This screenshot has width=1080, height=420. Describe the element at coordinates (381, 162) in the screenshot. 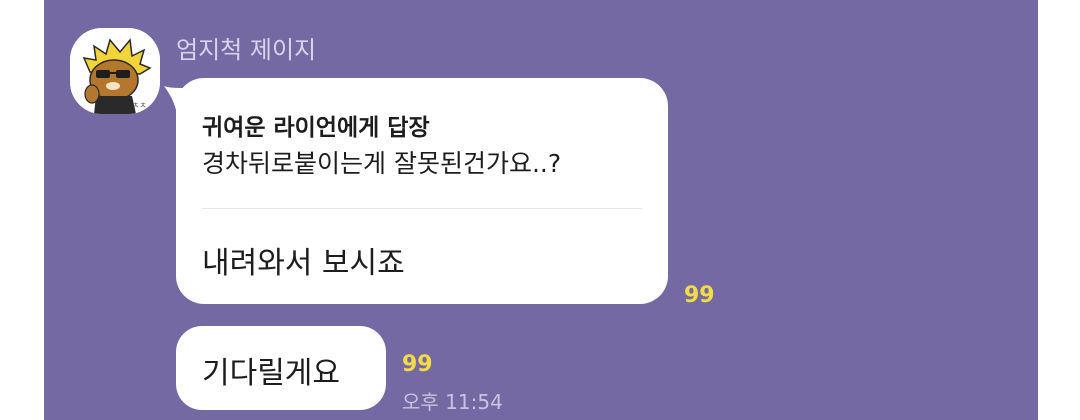

I see `quoted-message: 경차뒤로붙이는게 잘못된건가요..?` at that location.